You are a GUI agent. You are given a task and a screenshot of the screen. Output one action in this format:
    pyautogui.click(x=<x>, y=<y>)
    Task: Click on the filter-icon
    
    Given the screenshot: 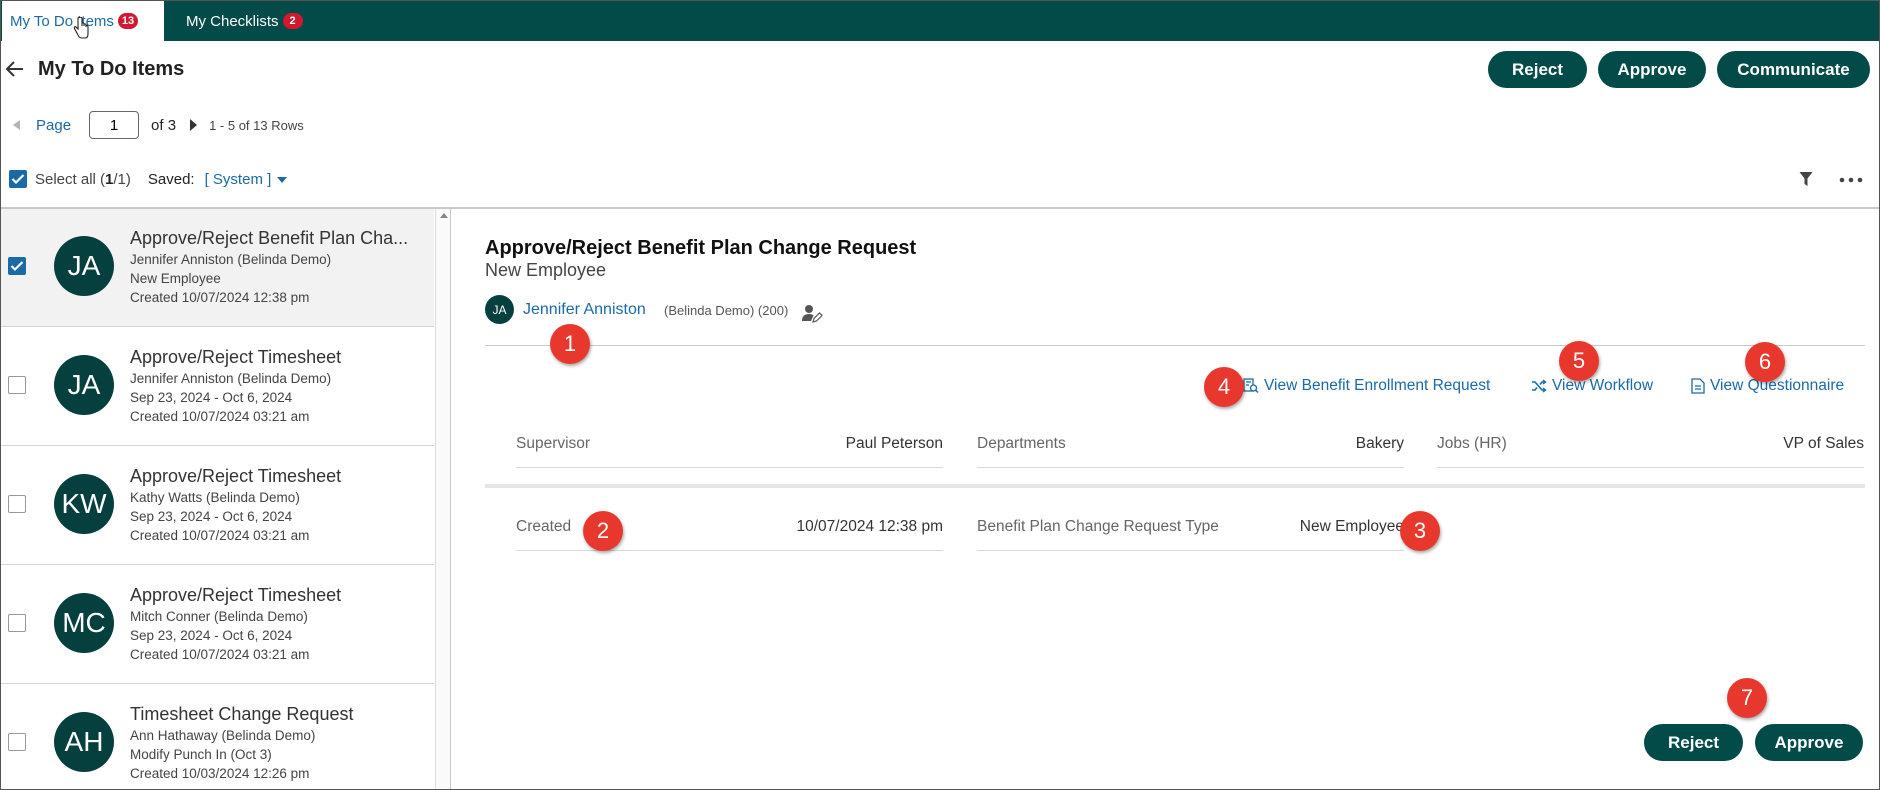 What is the action you would take?
    pyautogui.click(x=1806, y=179)
    